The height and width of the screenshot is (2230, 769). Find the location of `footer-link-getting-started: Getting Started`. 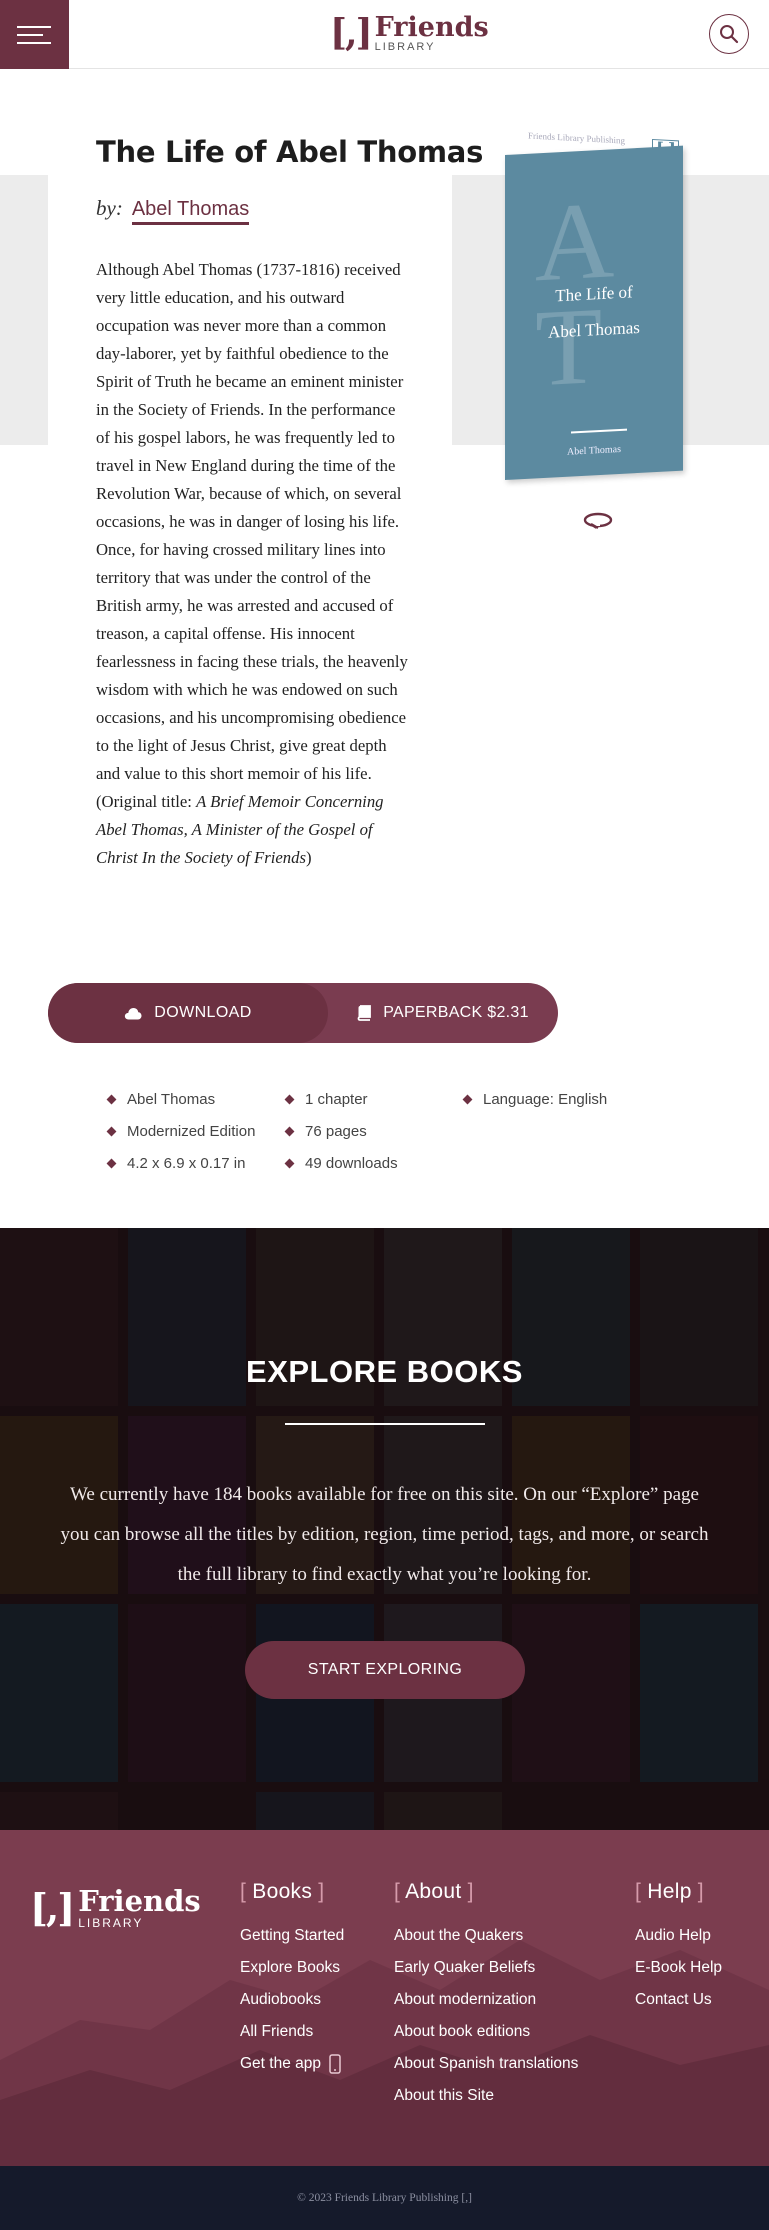

footer-link-getting-started: Getting Started is located at coordinates (292, 1936).